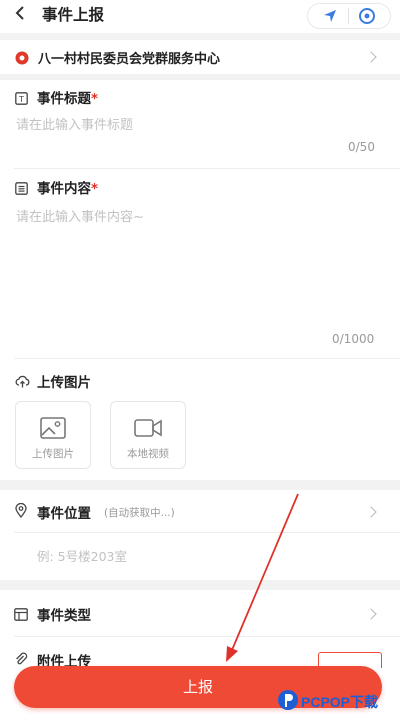 The height and width of the screenshot is (720, 400). I want to click on back-button, so click(21, 13).